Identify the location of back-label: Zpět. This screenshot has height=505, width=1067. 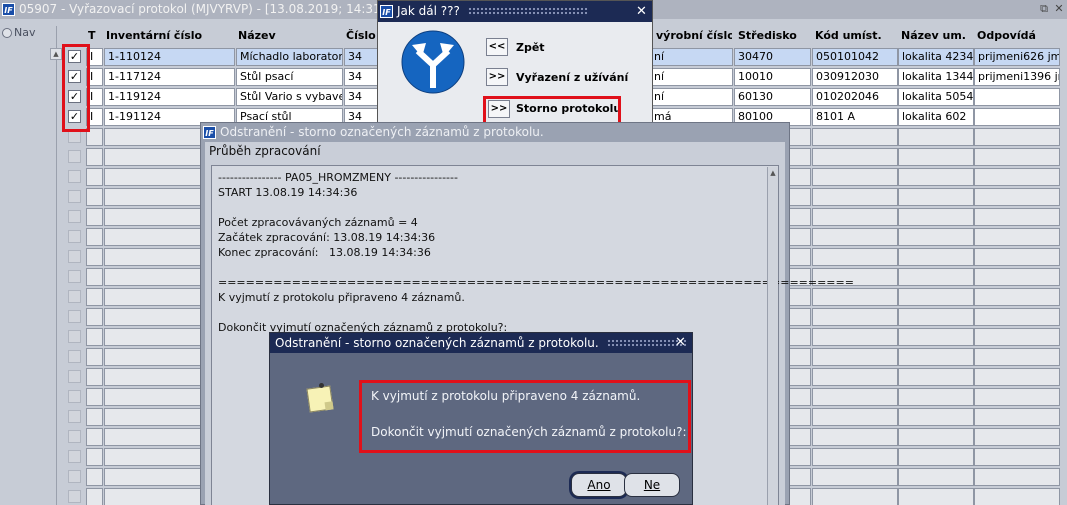
(530, 47).